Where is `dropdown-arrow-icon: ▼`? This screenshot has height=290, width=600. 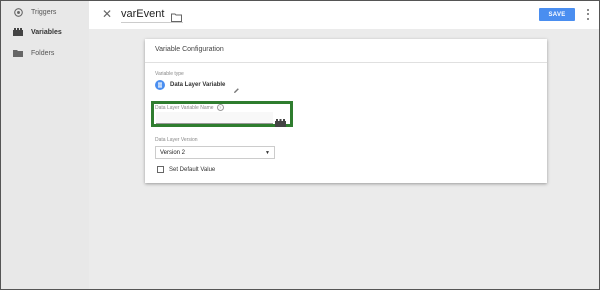 dropdown-arrow-icon: ▼ is located at coordinates (267, 152).